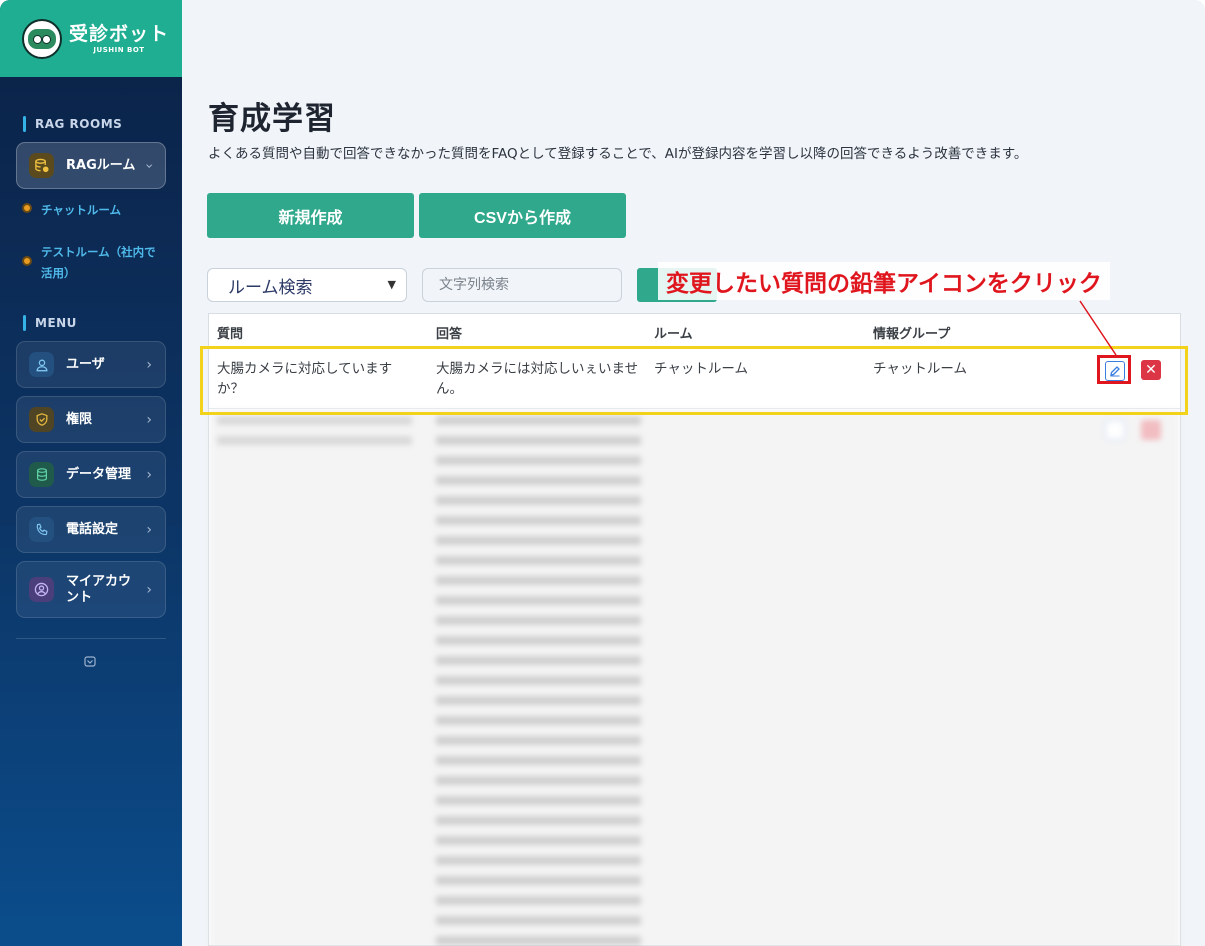 This screenshot has width=1205, height=946. What do you see at coordinates (149, 165) in the screenshot?
I see `chevron-down-icon: ›` at bounding box center [149, 165].